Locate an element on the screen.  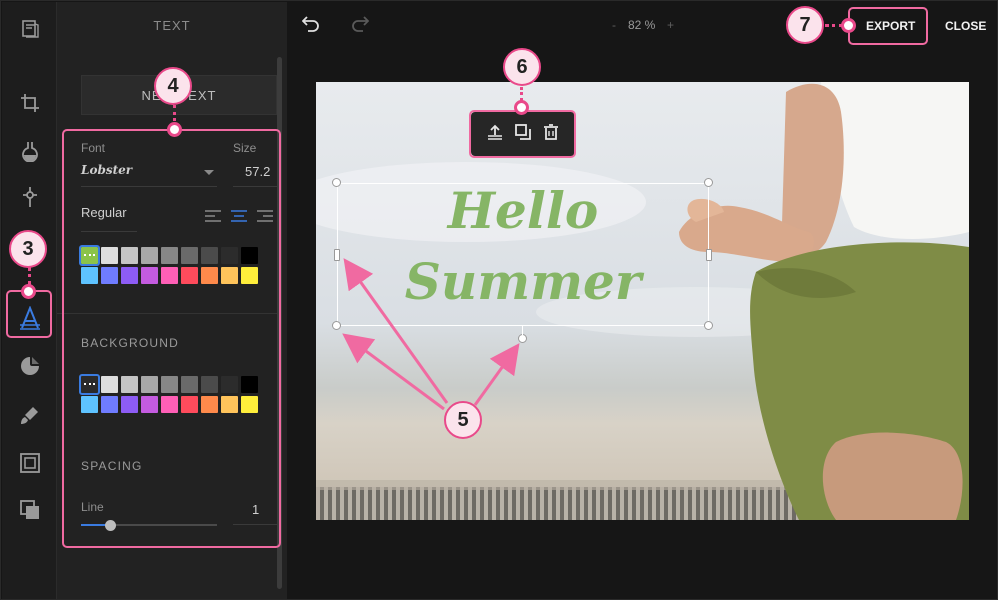
callout-badge-5: 5 is located at coordinates (463, 420).